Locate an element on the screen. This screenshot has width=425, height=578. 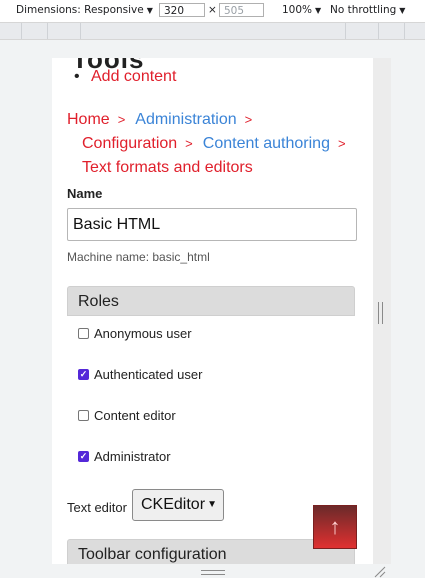
zoom-dropdown: 100% ▼ is located at coordinates (301, 10).